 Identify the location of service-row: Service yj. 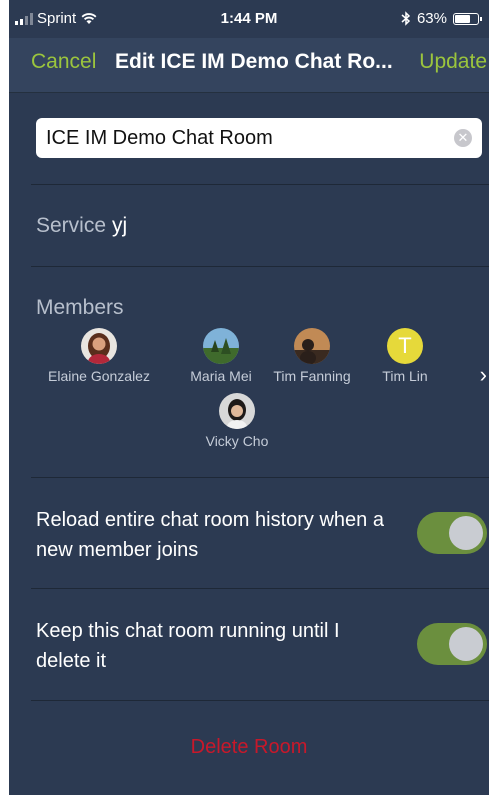
(81, 226).